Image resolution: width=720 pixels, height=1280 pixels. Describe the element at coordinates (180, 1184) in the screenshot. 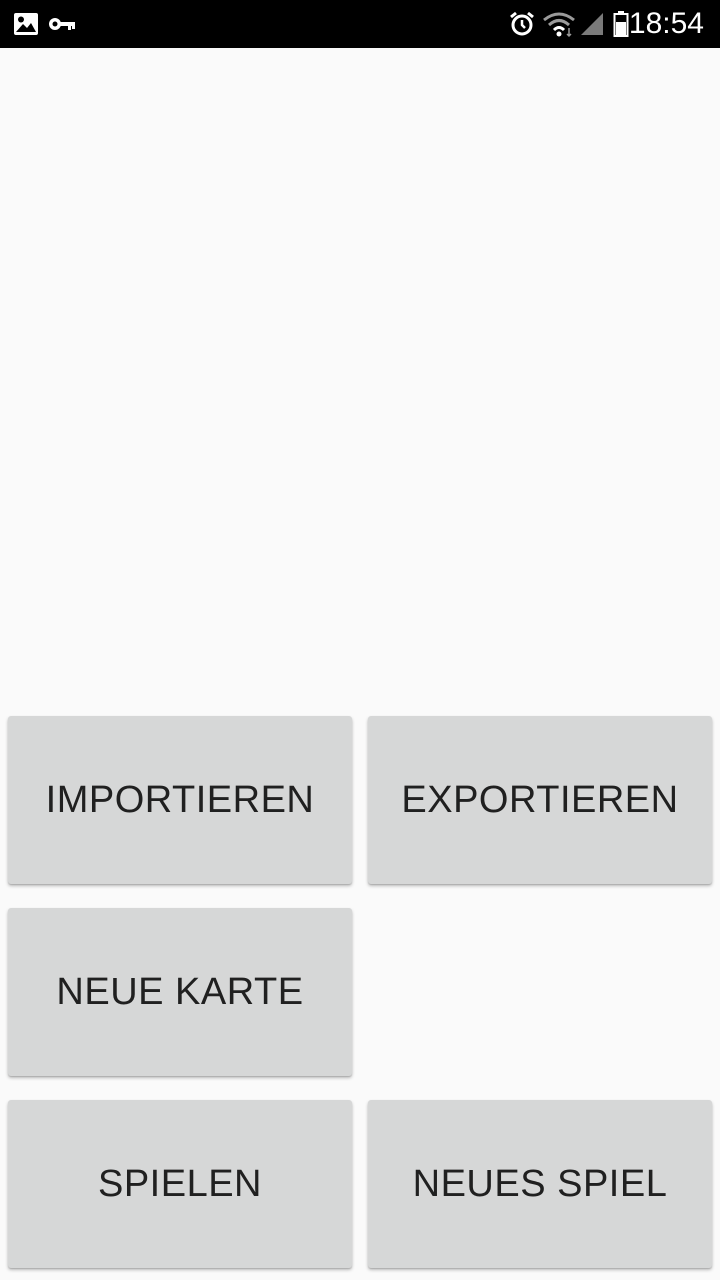

I see `play-button: SPIELEN` at that location.